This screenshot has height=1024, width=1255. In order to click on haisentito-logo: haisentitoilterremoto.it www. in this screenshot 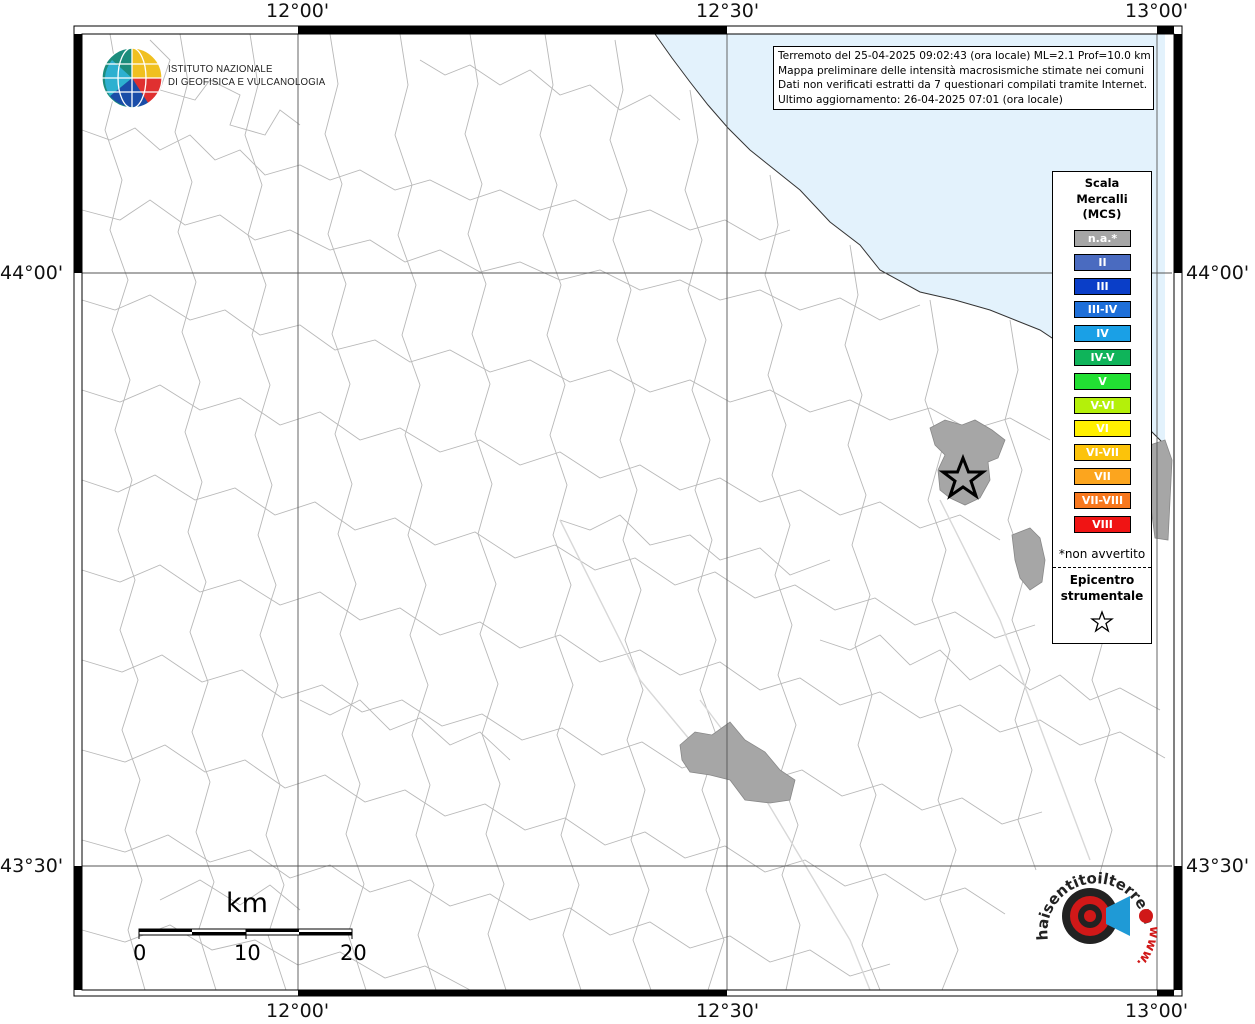, I will do `click(1094, 918)`.